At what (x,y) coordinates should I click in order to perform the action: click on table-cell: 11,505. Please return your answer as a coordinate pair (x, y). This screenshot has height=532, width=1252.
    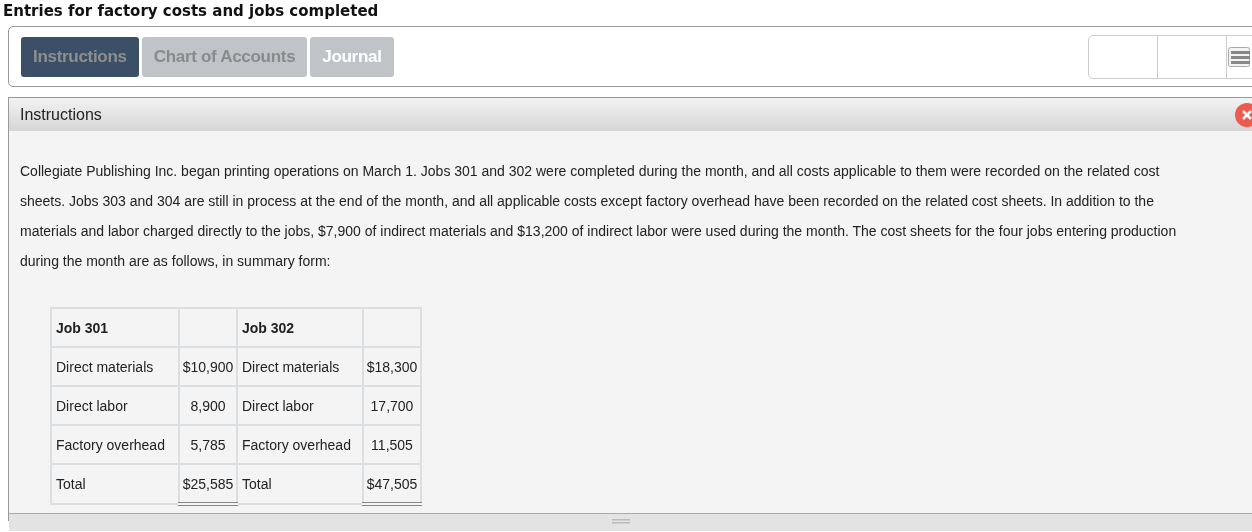
    Looking at the image, I should click on (392, 444).